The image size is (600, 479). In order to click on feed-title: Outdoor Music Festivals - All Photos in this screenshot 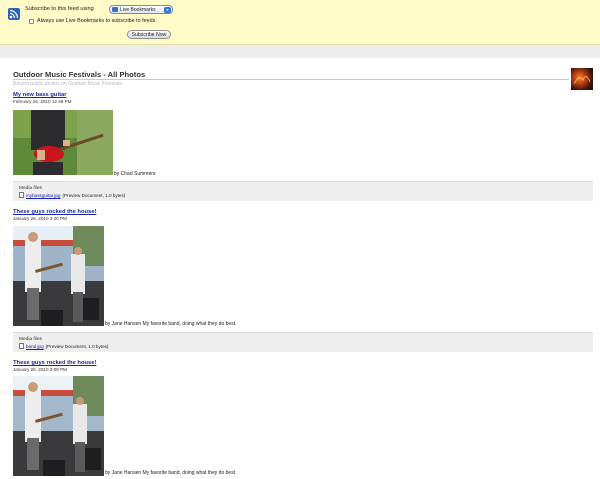, I will do `click(79, 74)`.